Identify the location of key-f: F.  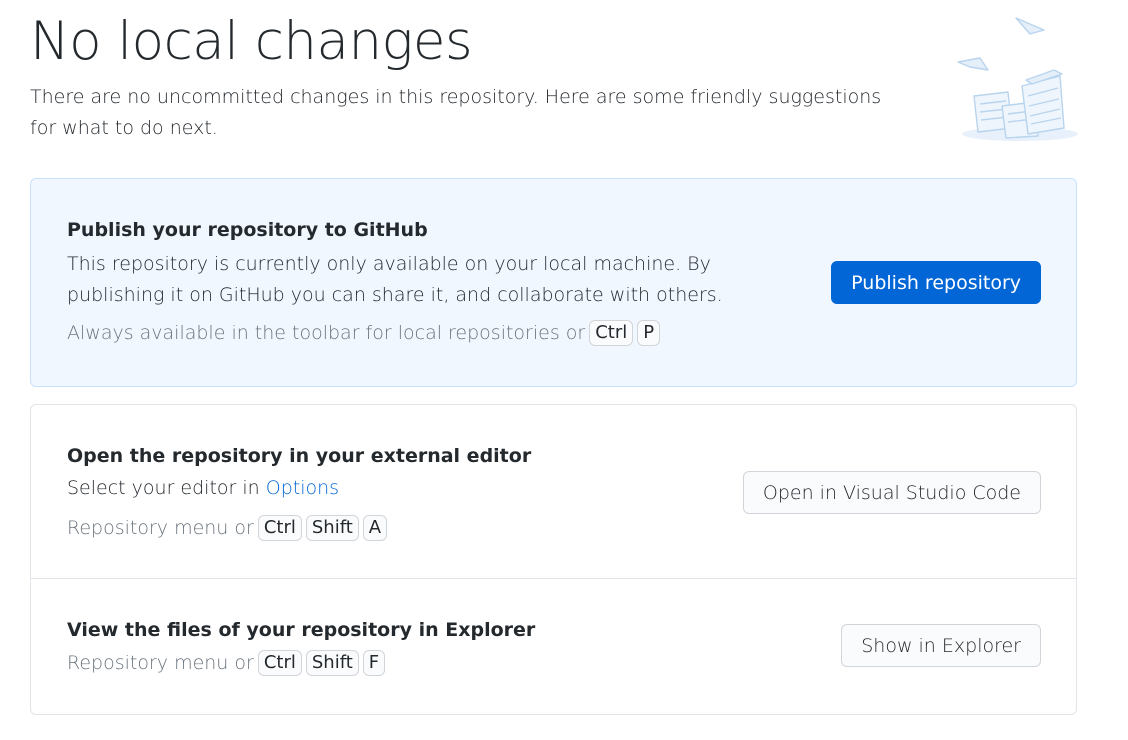
(374, 663).